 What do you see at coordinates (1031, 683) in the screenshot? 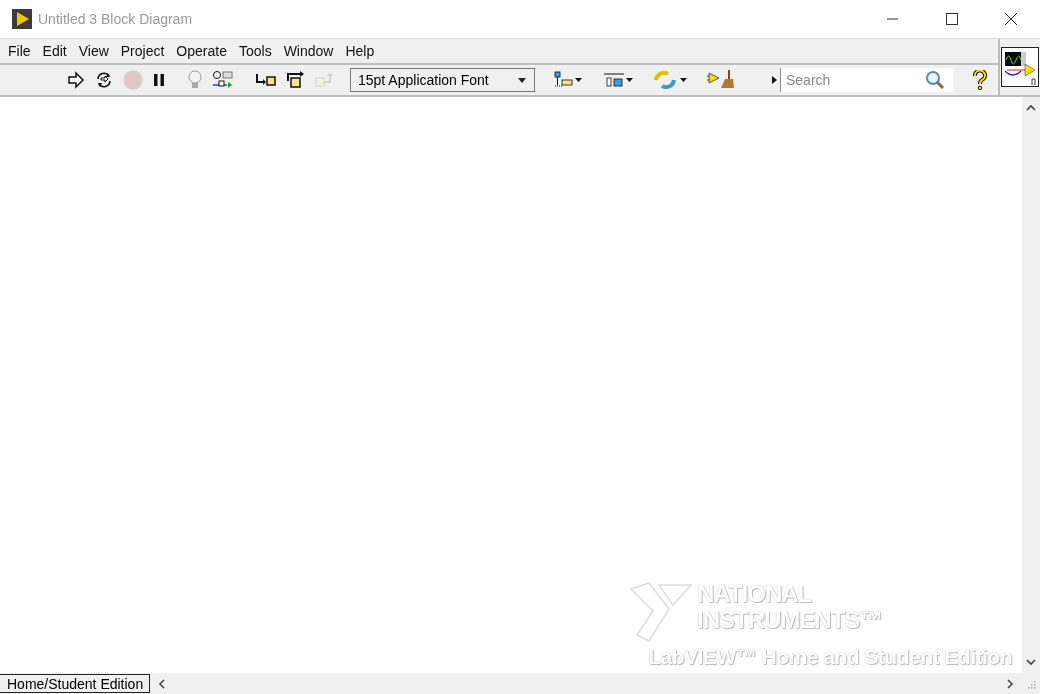
I see `resize-grip-icon` at bounding box center [1031, 683].